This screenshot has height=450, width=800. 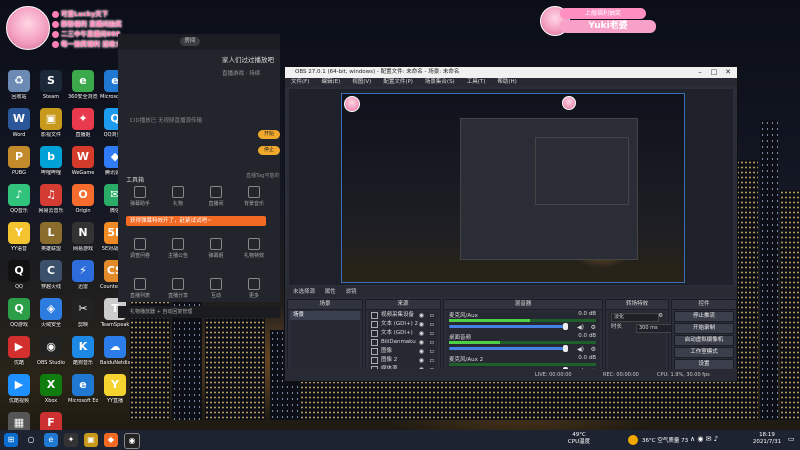 I want to click on desktop-icon: ◈ 火绒安全, so click(x=51, y=316).